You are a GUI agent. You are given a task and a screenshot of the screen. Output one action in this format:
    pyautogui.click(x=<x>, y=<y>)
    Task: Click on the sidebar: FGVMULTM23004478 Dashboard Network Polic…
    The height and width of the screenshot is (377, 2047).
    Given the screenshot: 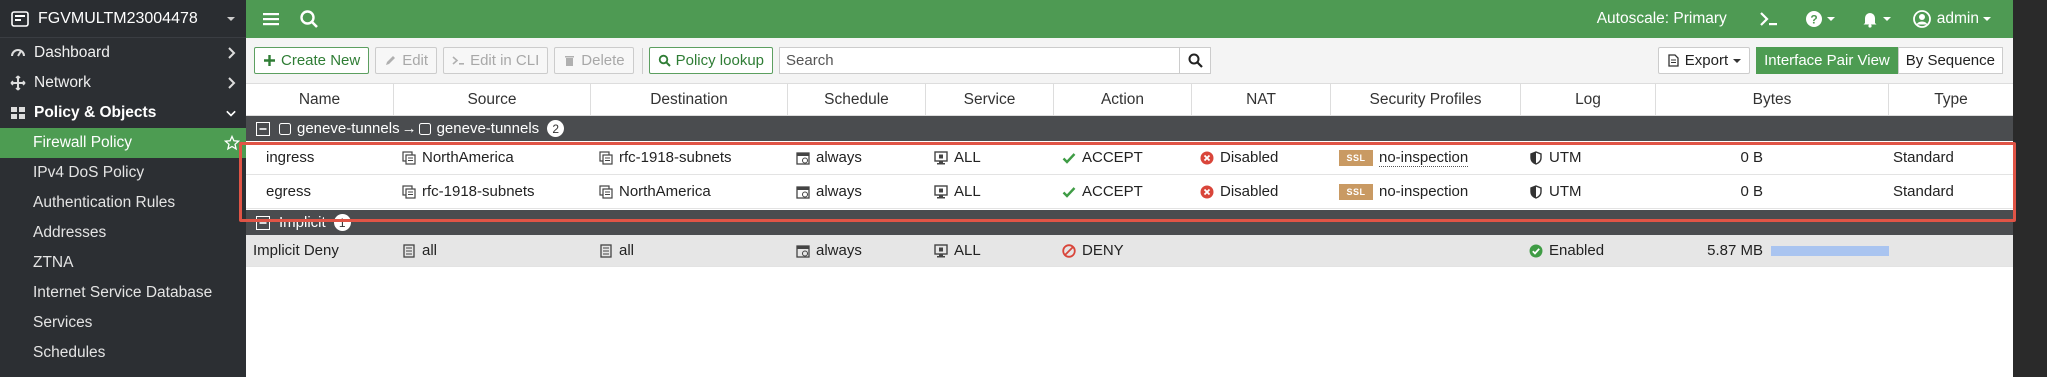 What is the action you would take?
    pyautogui.click(x=123, y=188)
    